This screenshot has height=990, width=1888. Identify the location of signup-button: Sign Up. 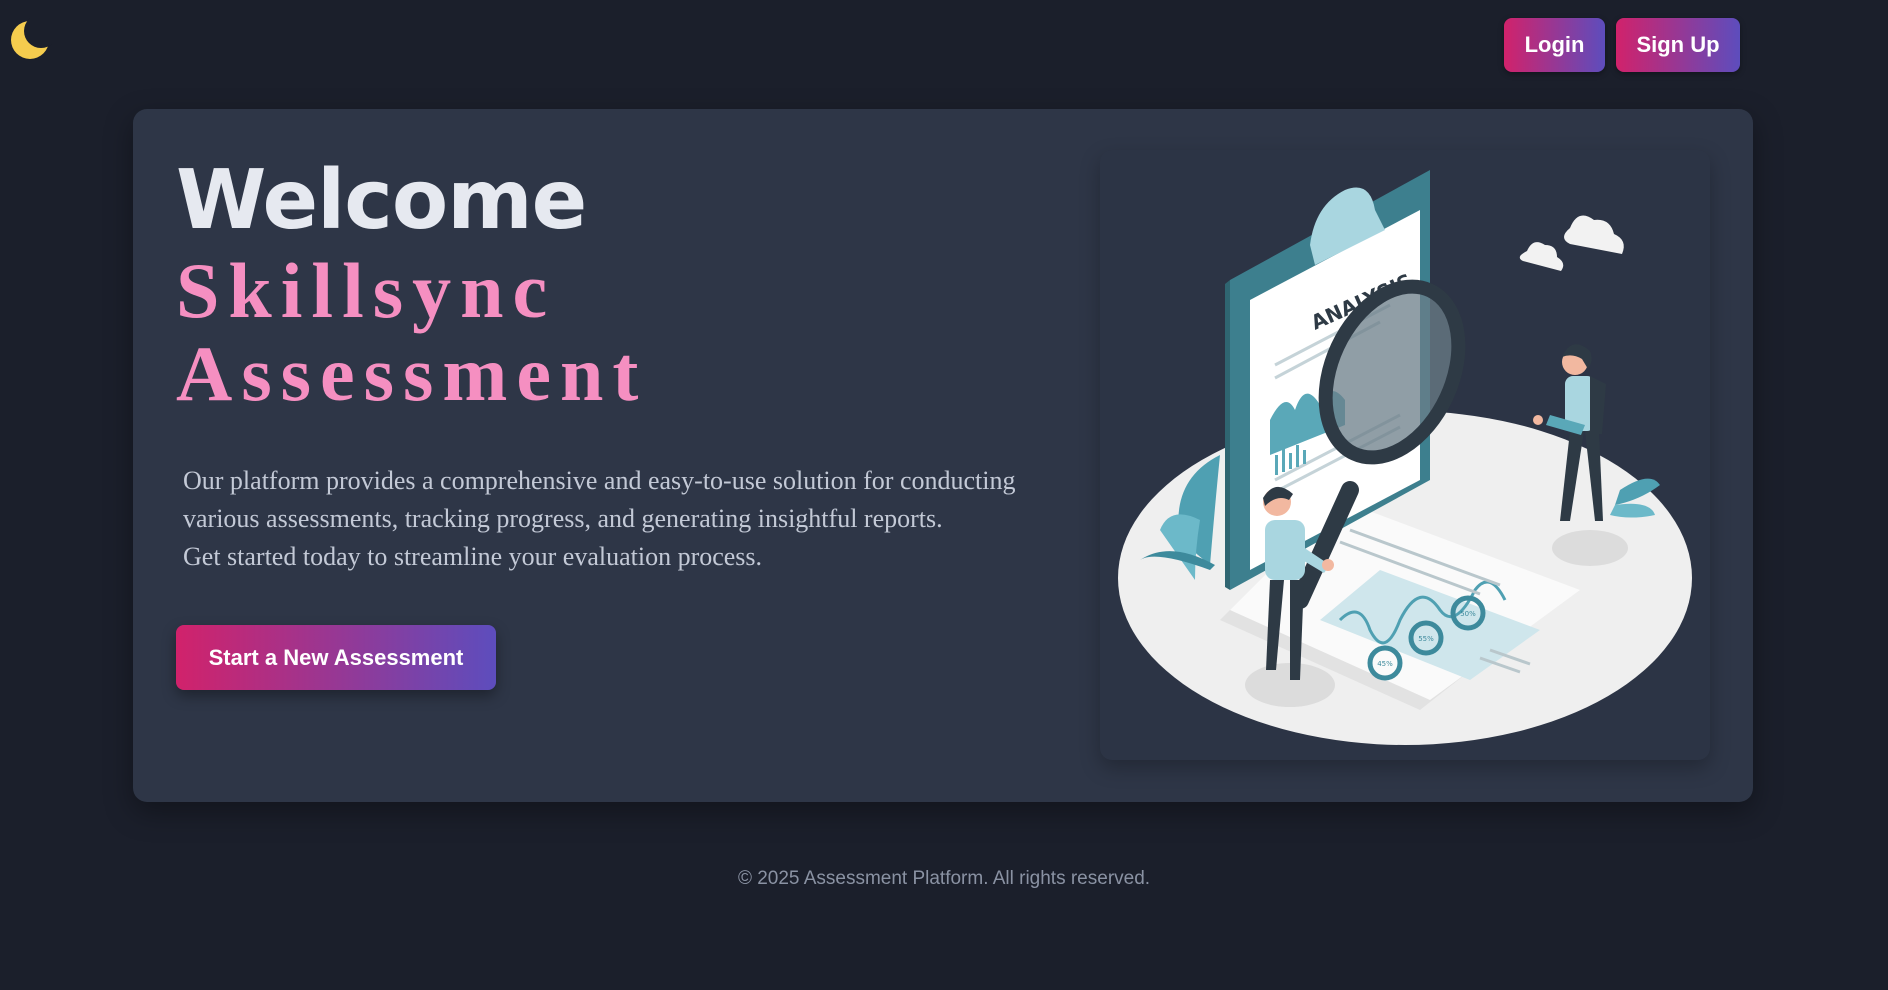
(1678, 45).